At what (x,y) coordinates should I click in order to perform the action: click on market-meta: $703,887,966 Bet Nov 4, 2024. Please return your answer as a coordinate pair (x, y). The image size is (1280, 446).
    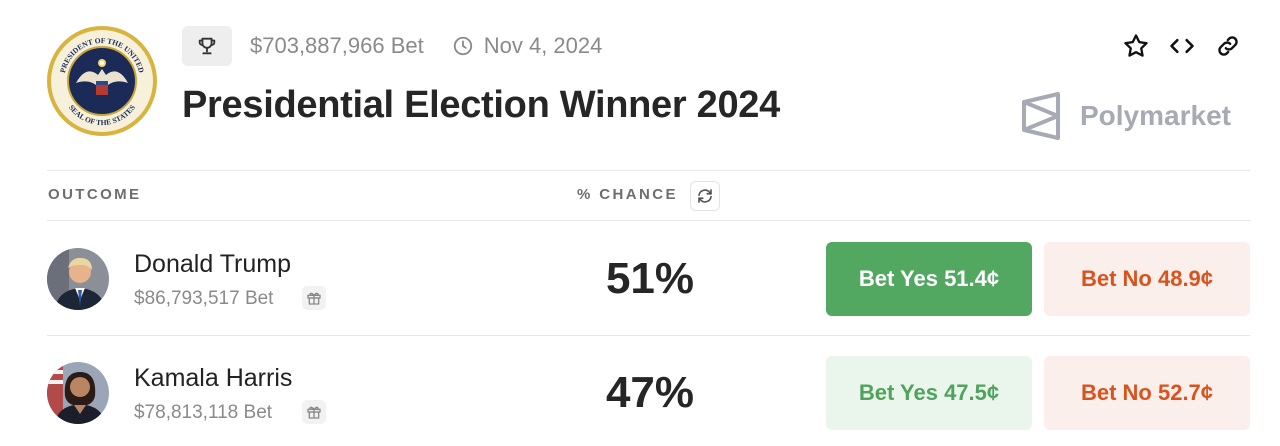
    Looking at the image, I should click on (392, 46).